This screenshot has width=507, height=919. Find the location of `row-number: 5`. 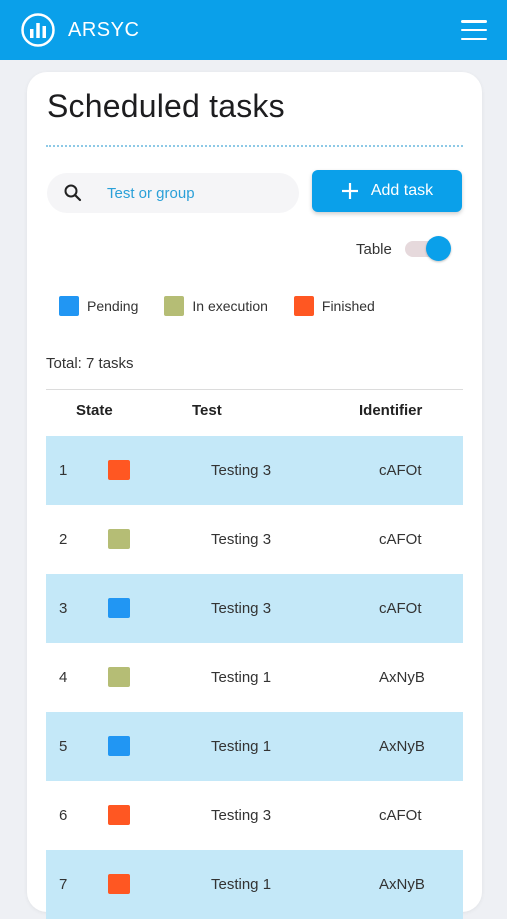

row-number: 5 is located at coordinates (63, 746).